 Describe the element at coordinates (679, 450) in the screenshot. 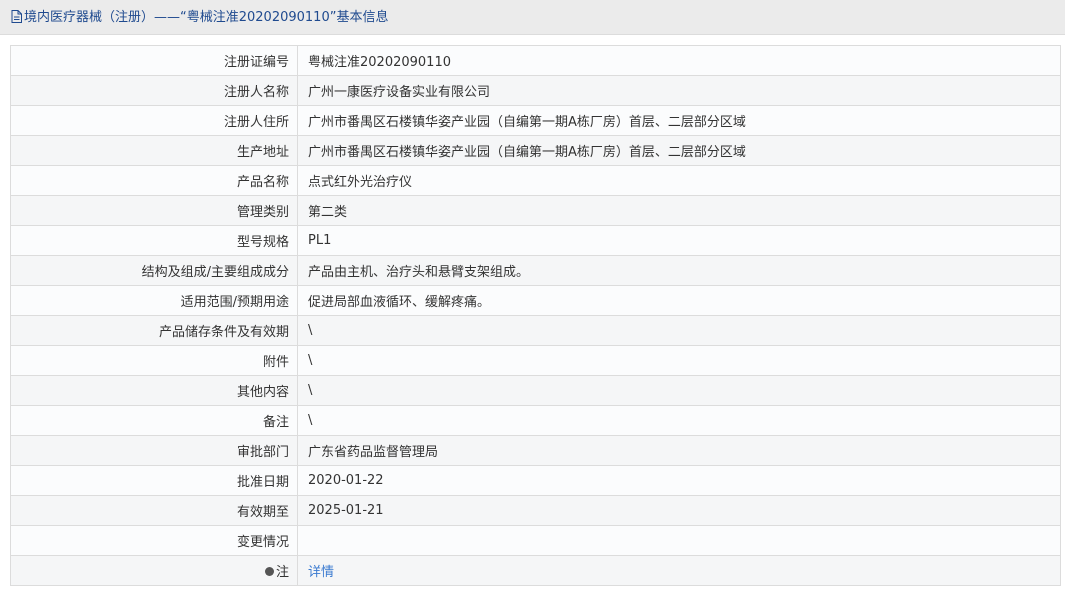

I see `row-value: 广东省药品监督管理局` at that location.